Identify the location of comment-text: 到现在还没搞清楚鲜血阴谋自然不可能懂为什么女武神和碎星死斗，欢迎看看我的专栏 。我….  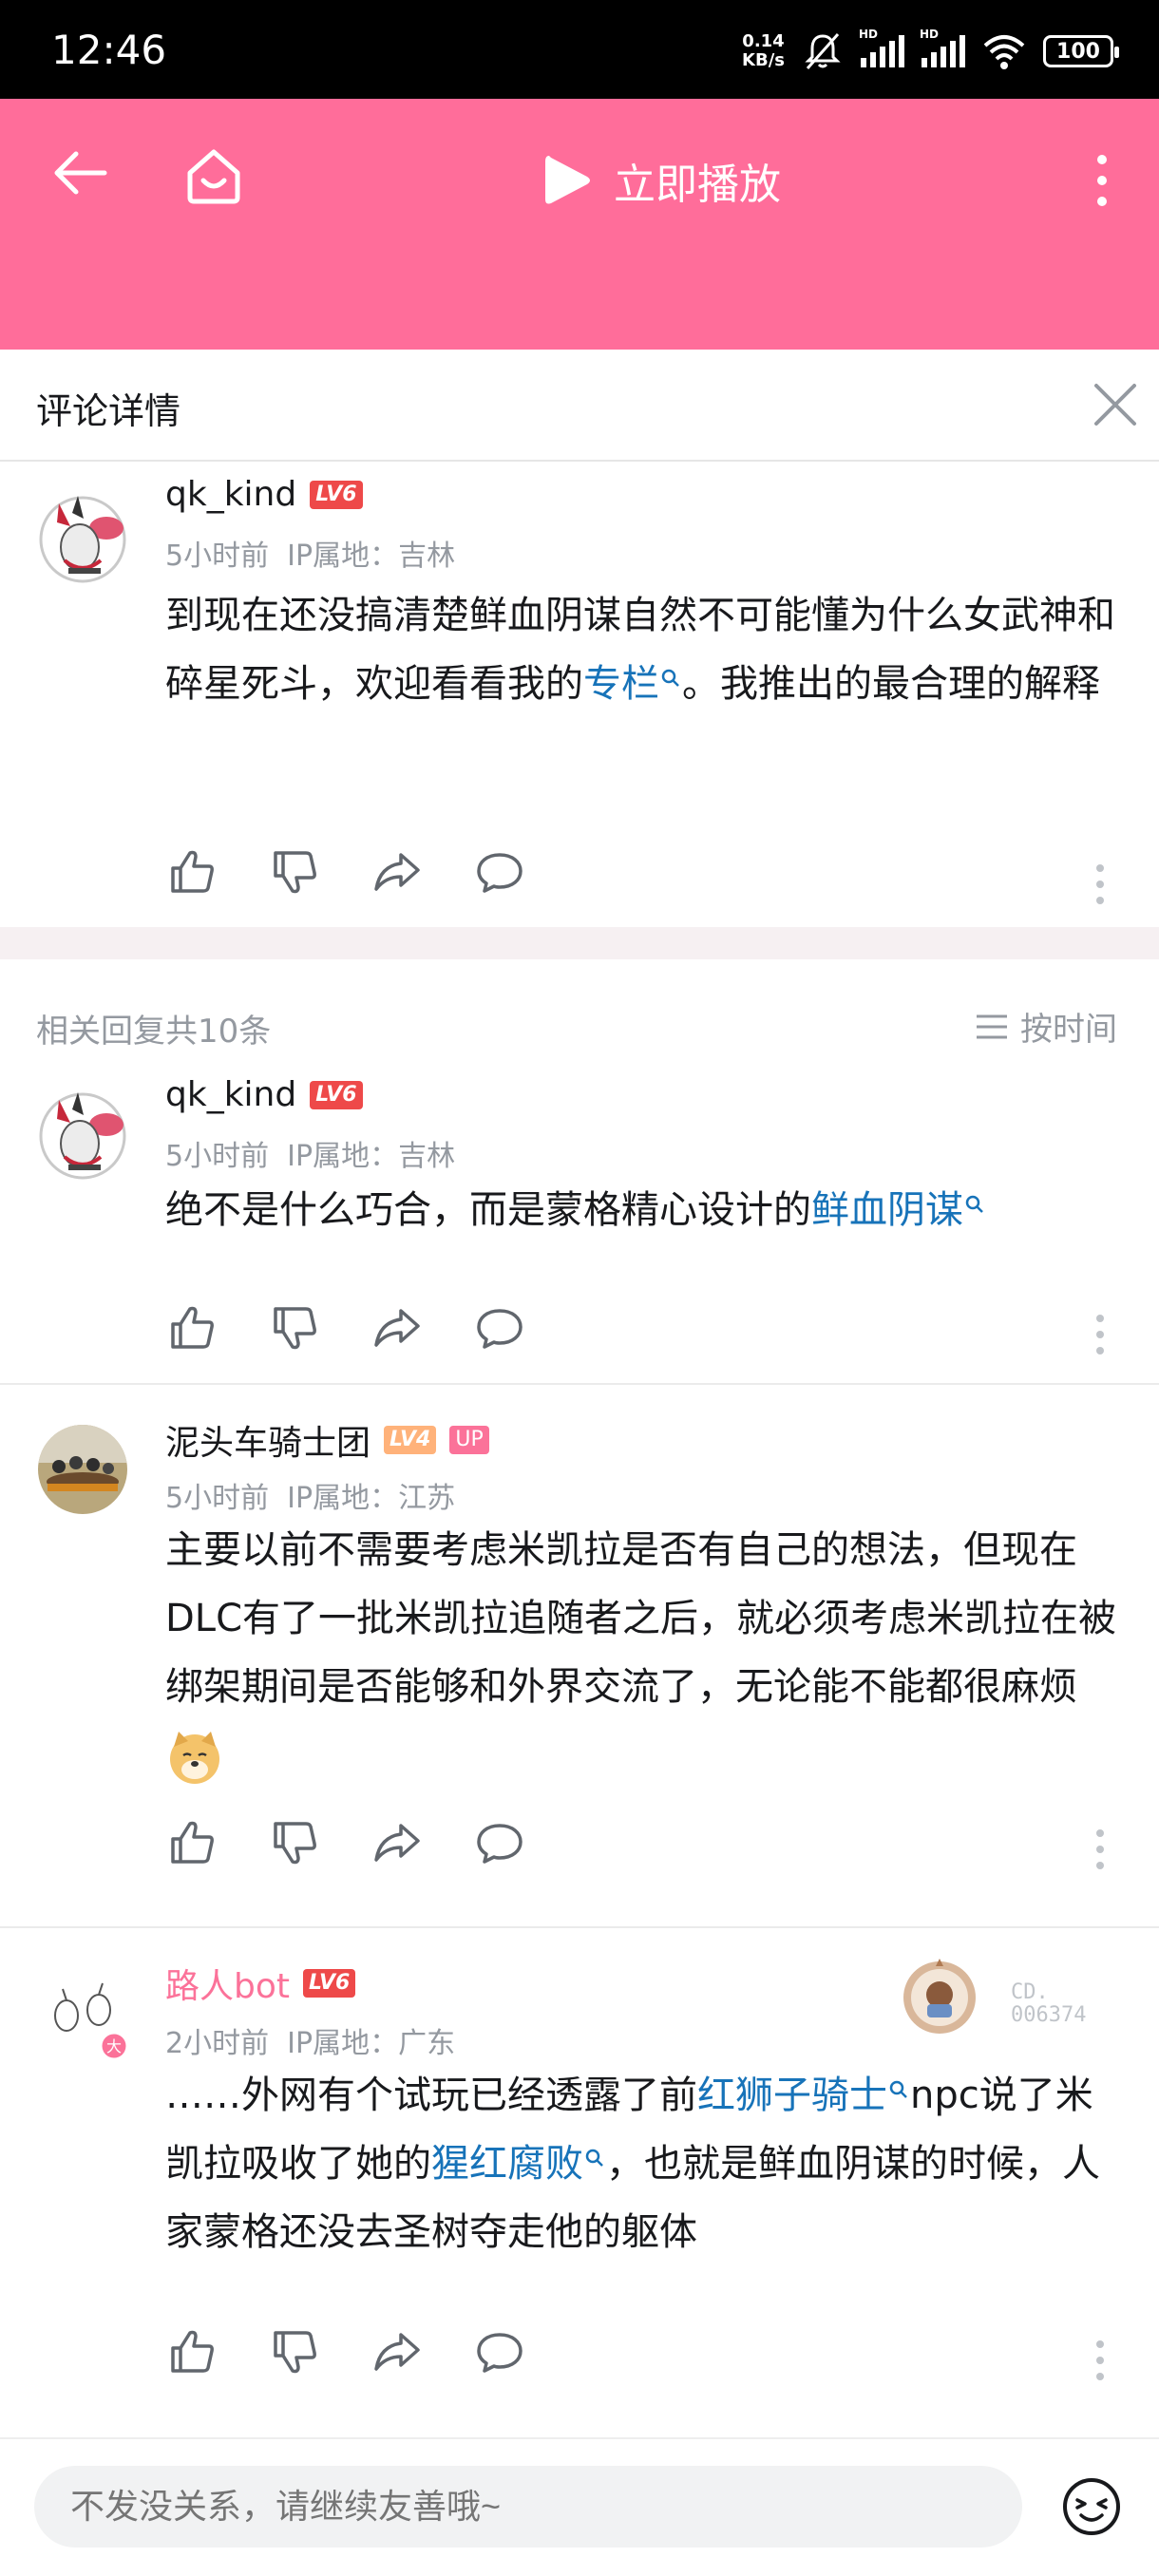
(640, 650).